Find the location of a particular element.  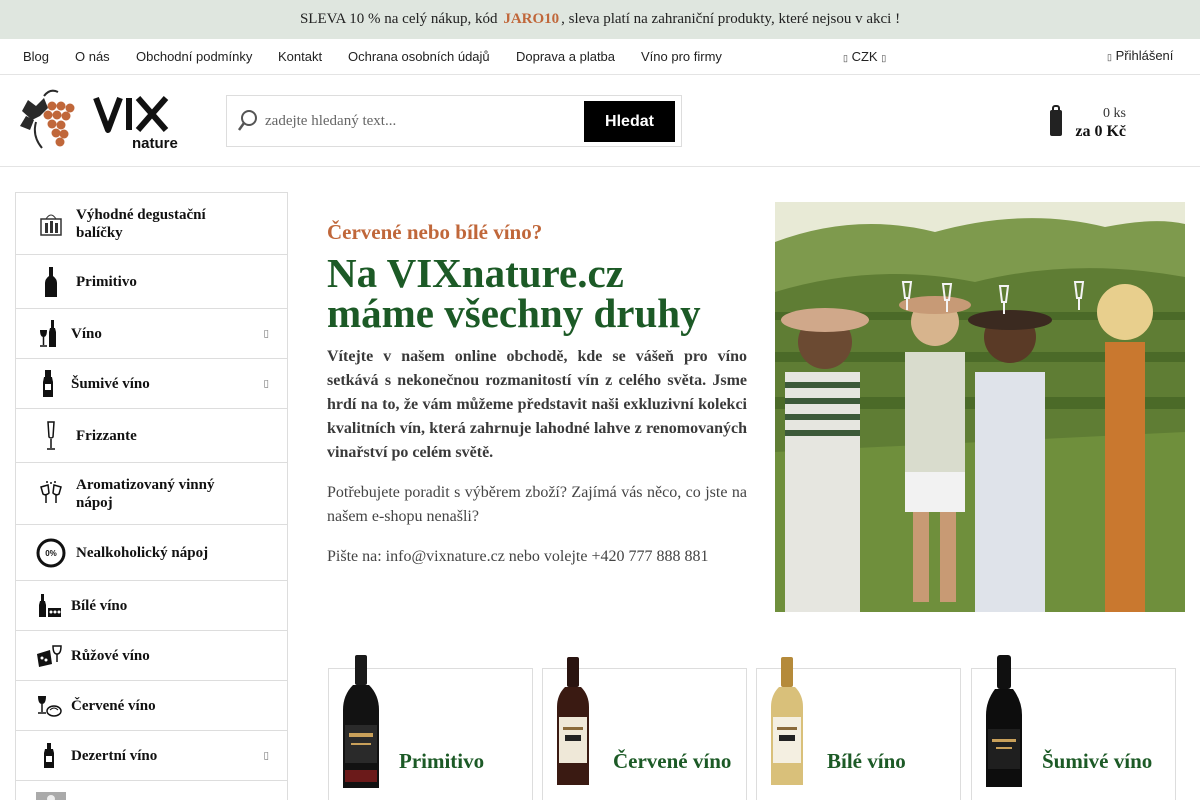

currency-label: CZK is located at coordinates (864, 56).